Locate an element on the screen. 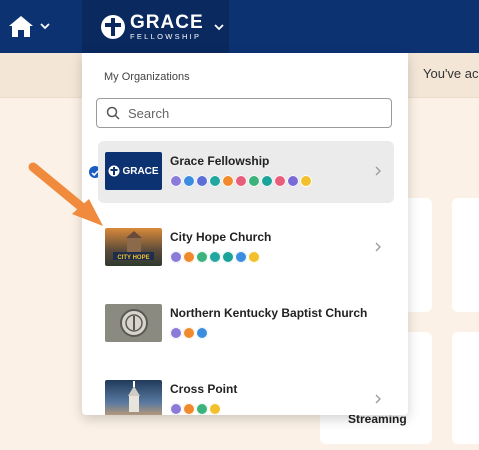 This screenshot has height=450, width=479. org-name: Grace Fellowship is located at coordinates (220, 161).